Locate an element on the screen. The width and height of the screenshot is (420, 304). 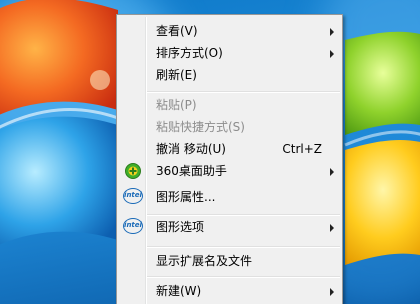
menu-item-show-extensions: 显示扩展名及文件 is located at coordinates (229, 261).